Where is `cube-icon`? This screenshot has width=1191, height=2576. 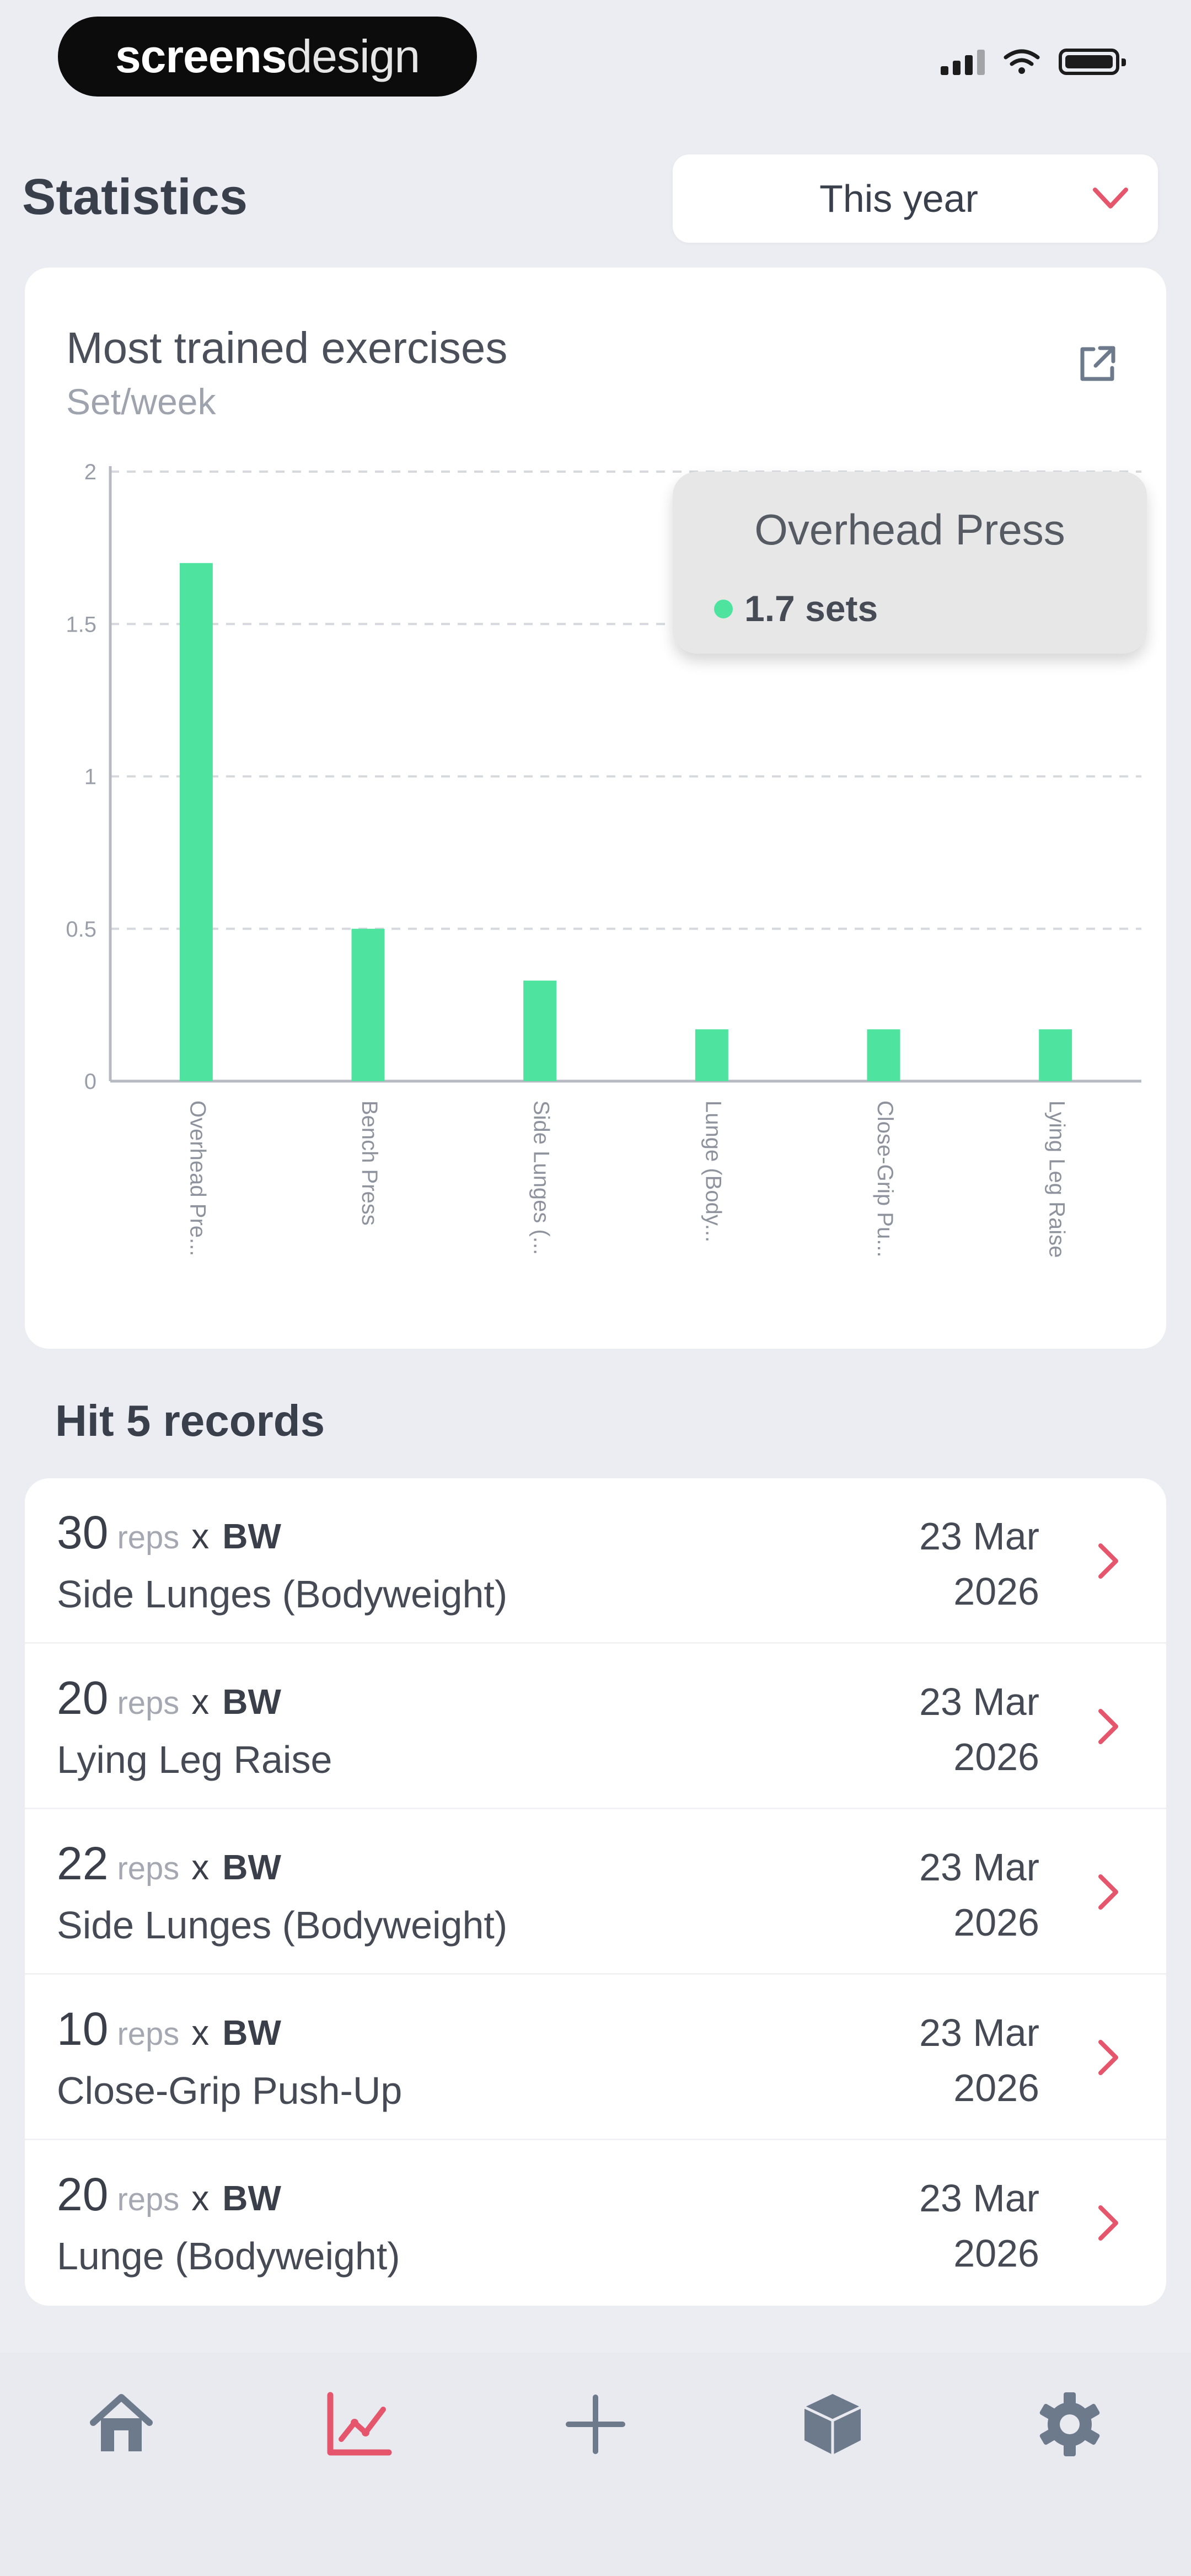 cube-icon is located at coordinates (832, 2424).